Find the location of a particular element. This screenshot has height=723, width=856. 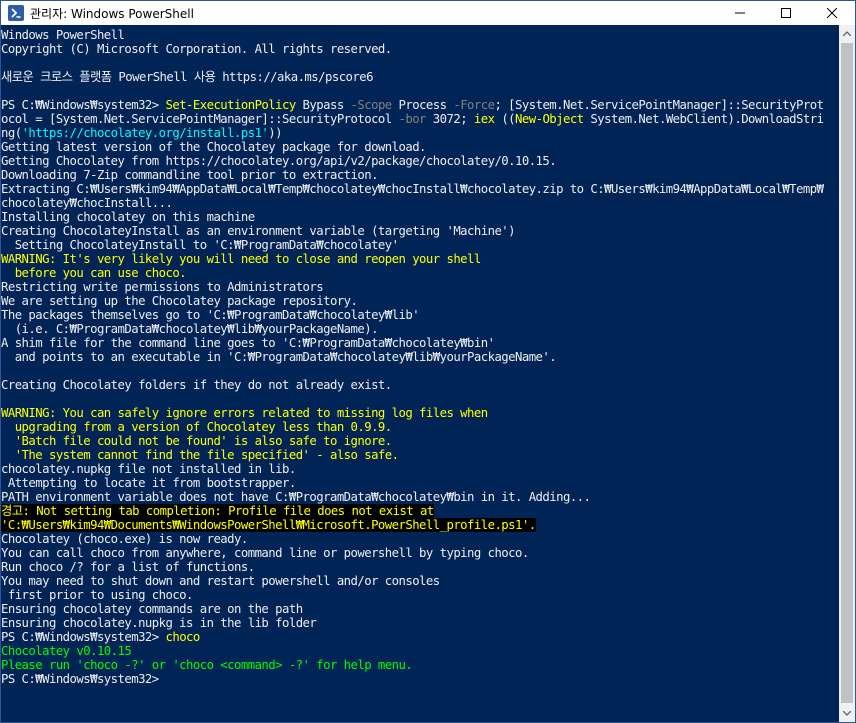

console-line: Windows PowerShell is located at coordinates (63, 35).